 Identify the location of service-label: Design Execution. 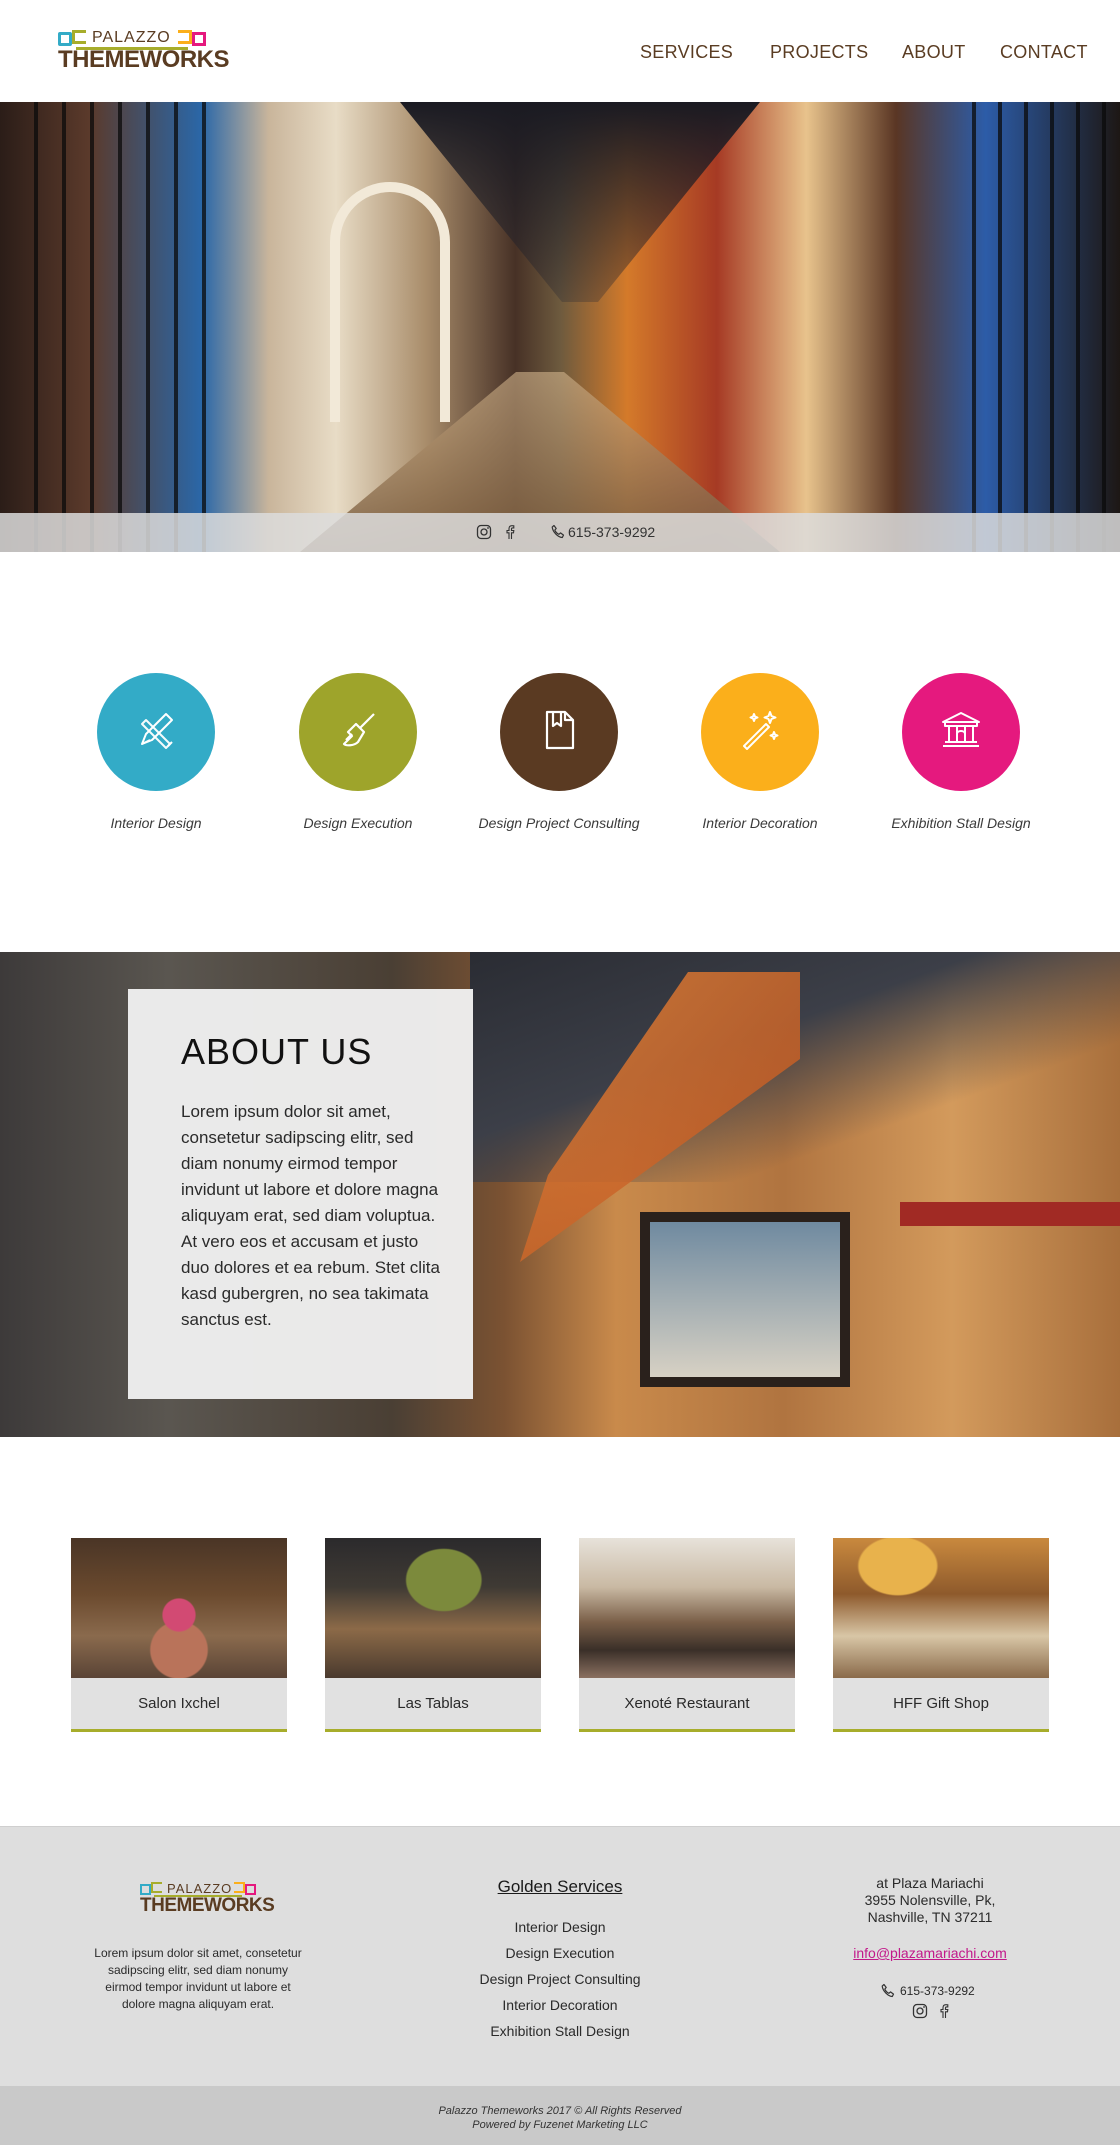
(358, 823).